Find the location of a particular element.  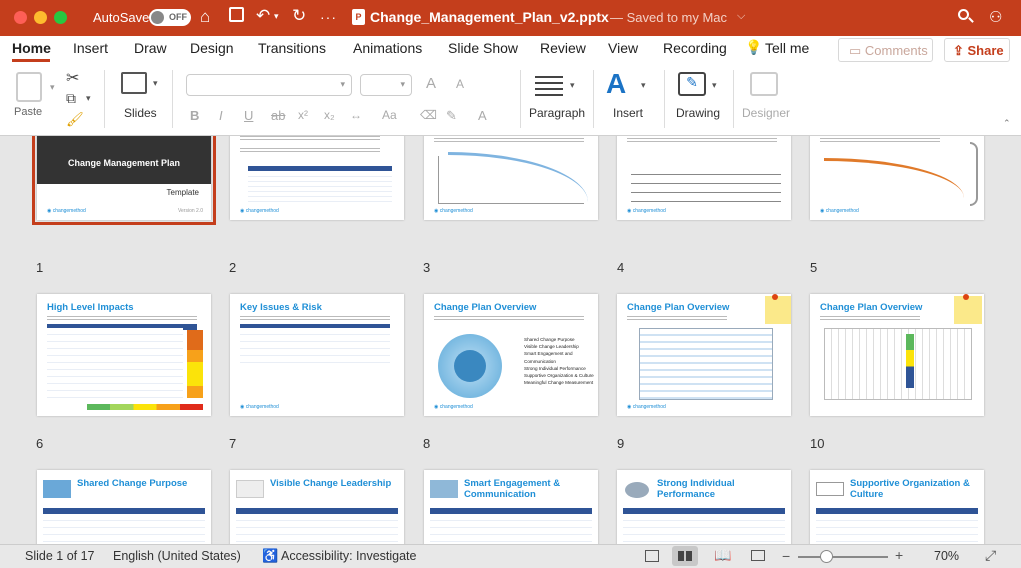

bold-icon: B is located at coordinates (194, 115).